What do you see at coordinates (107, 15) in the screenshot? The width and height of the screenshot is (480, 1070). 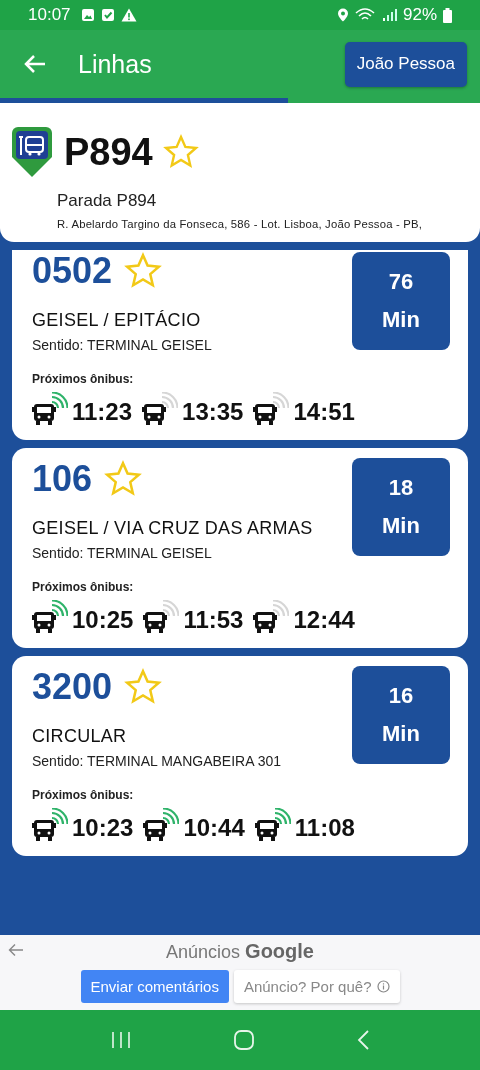 I see `checkbox-icon` at bounding box center [107, 15].